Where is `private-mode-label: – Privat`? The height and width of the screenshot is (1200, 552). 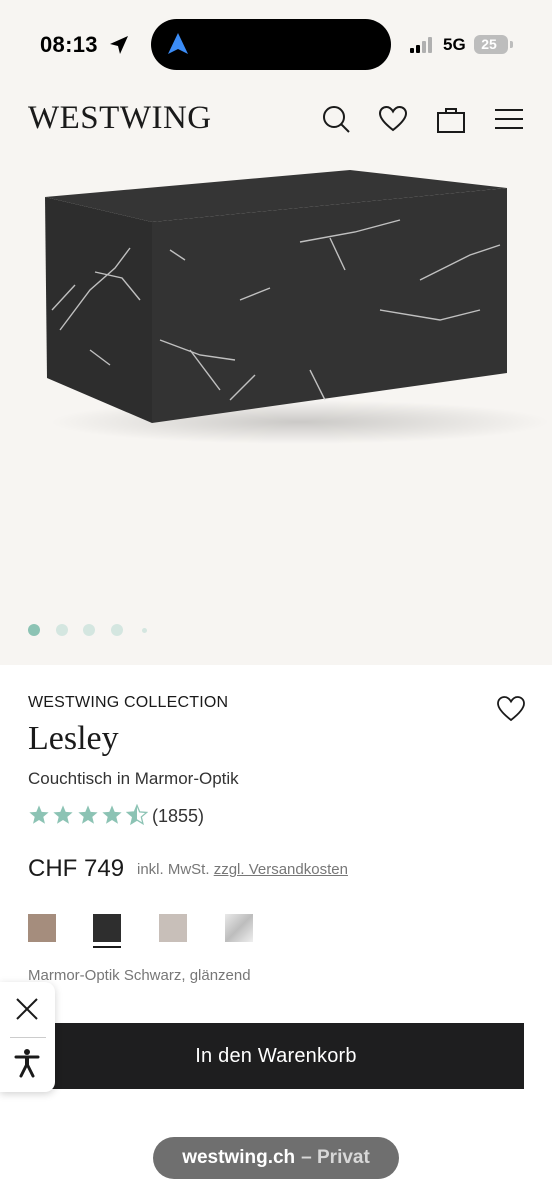 private-mode-label: – Privat is located at coordinates (335, 1157).